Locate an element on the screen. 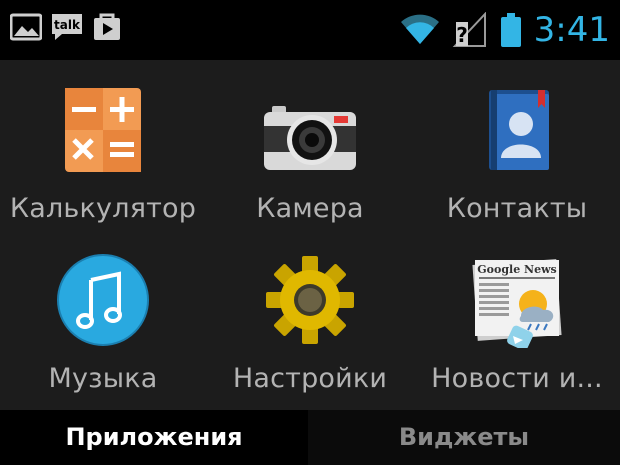  calculator-icon is located at coordinates (103, 130).